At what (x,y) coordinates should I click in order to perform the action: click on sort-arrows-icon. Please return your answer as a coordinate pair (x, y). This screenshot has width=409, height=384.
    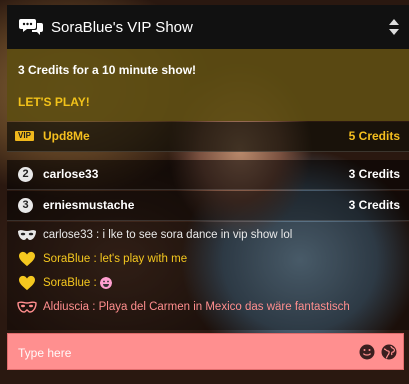
    Looking at the image, I should click on (394, 27).